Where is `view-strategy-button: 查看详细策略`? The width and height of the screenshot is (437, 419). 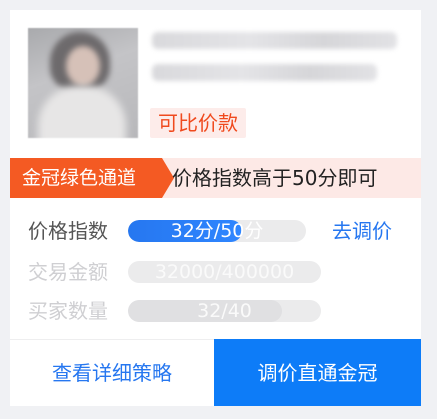
view-strategy-button: 查看详细策略 is located at coordinates (112, 373).